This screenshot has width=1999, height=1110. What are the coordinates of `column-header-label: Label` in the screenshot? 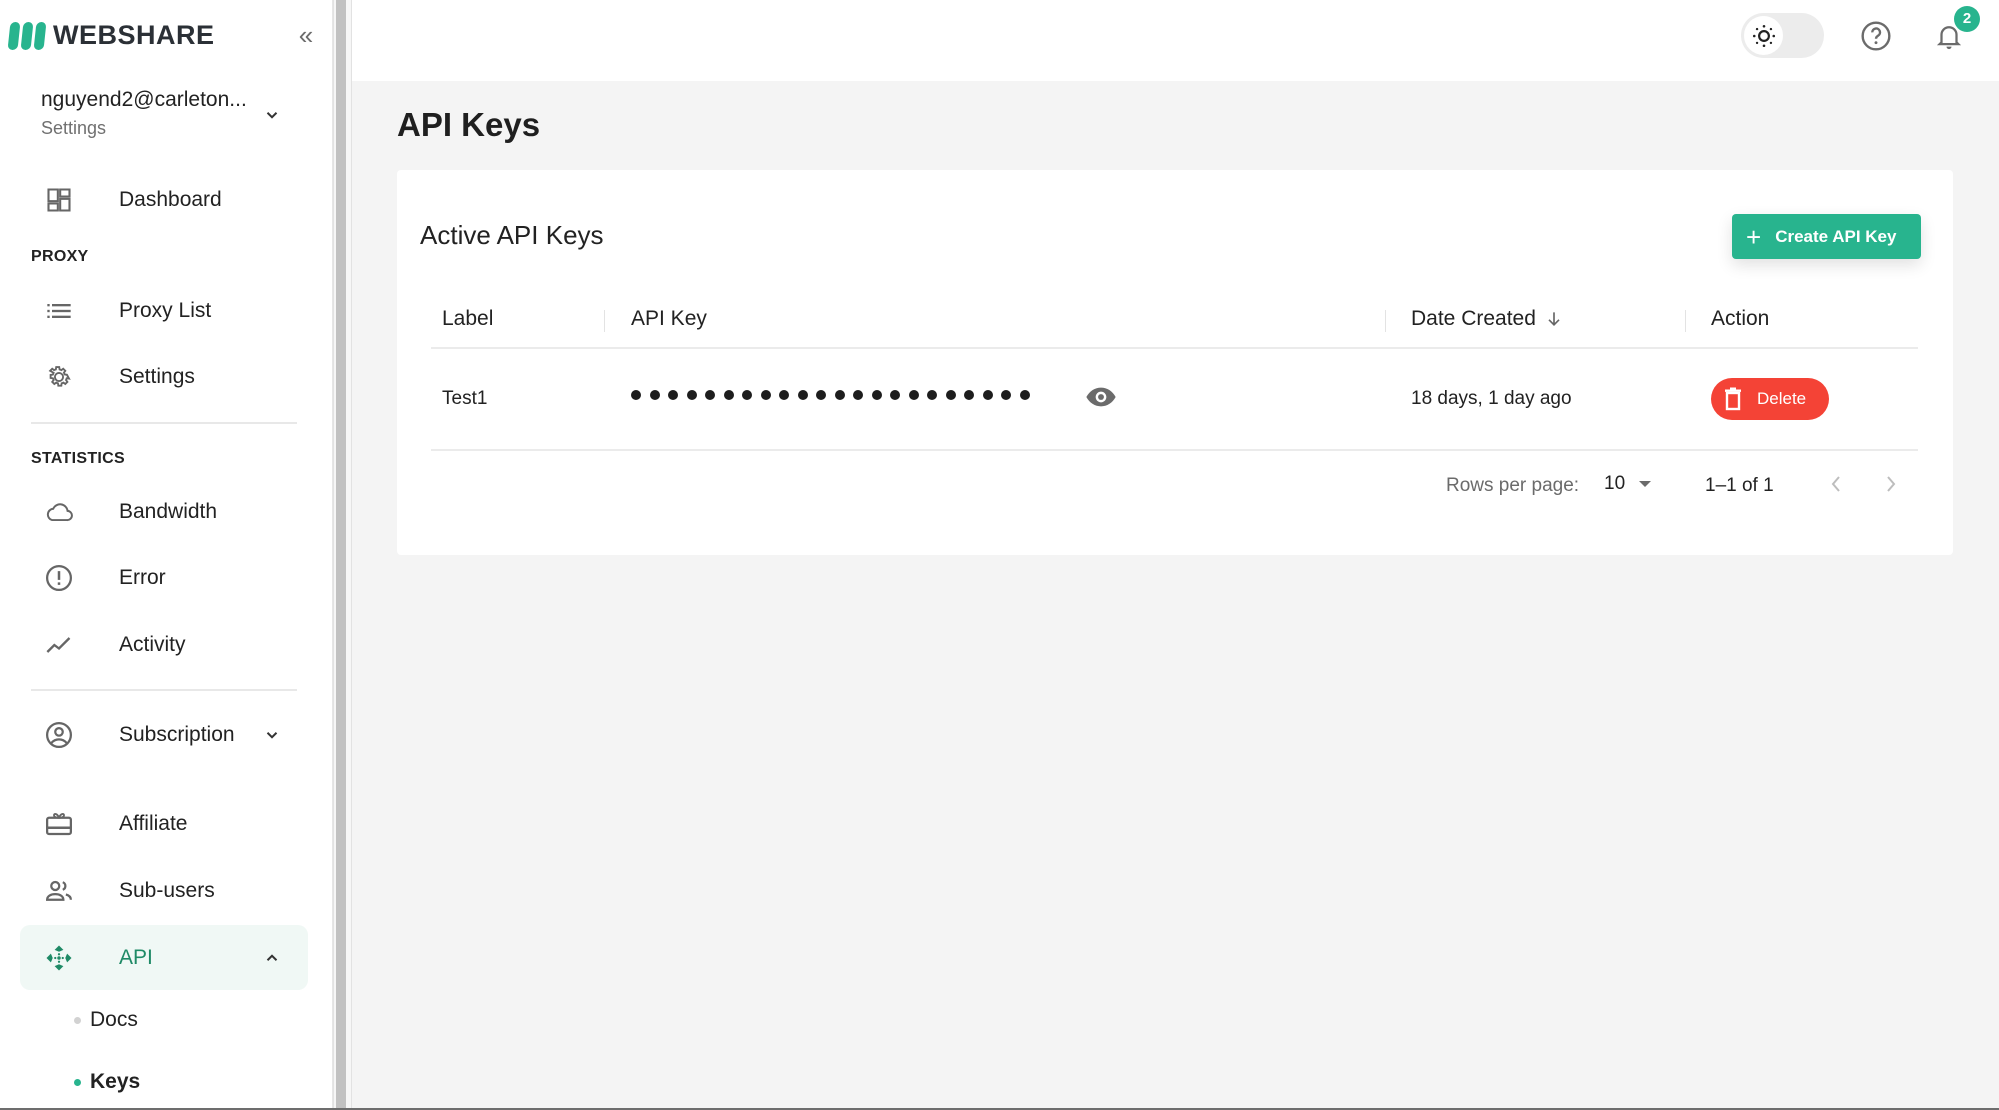 It's located at (467, 319).